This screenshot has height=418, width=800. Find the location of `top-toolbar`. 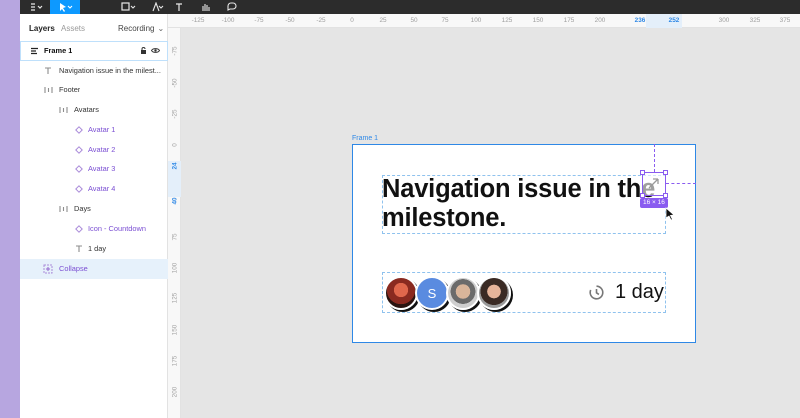

top-toolbar is located at coordinates (410, 7).